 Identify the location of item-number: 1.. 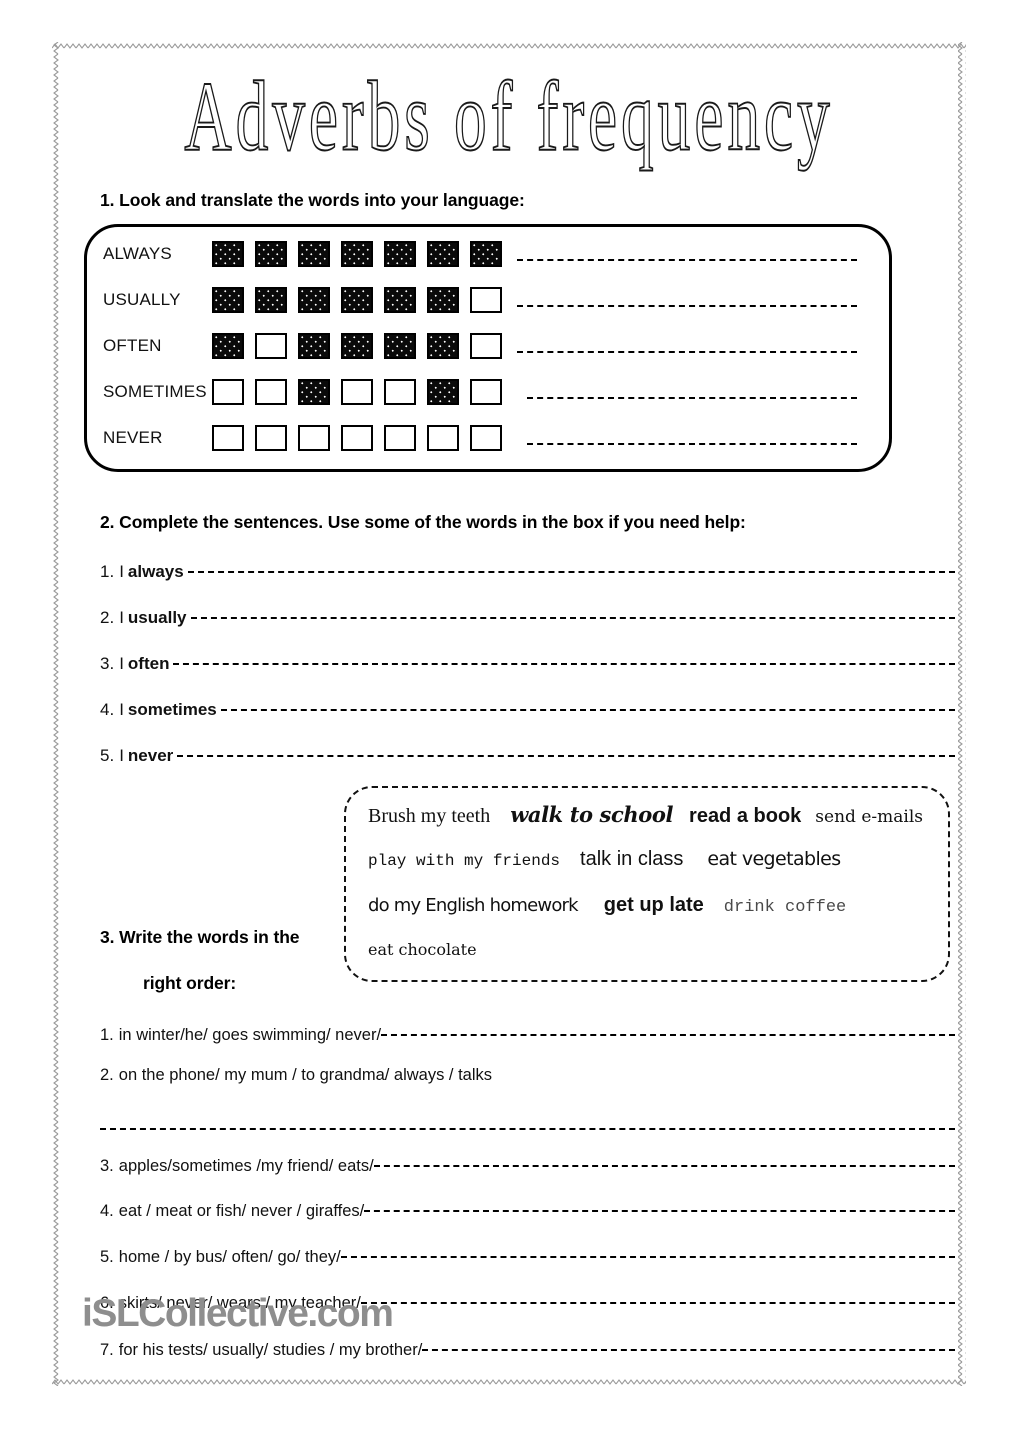
(107, 571).